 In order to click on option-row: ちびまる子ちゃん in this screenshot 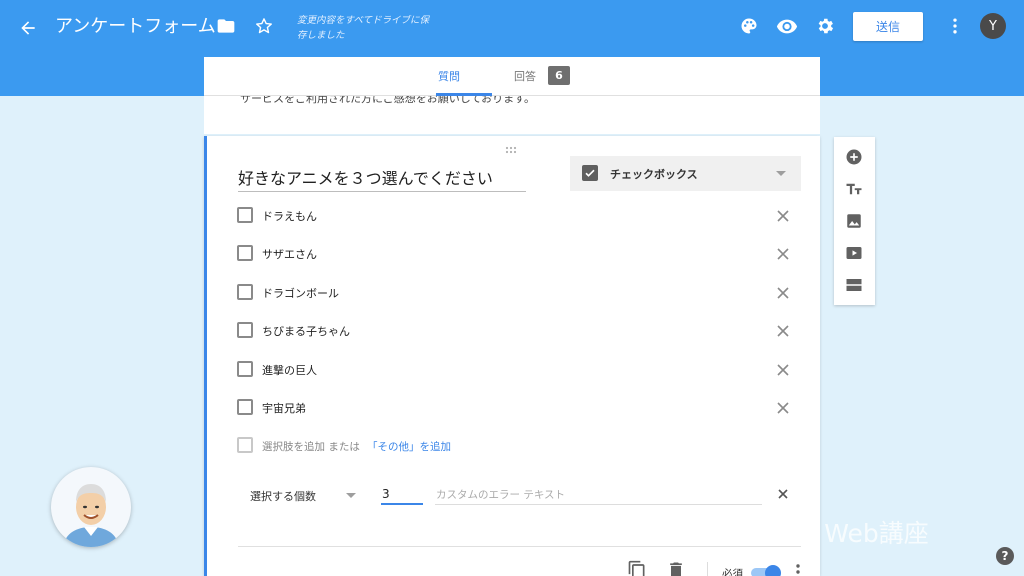, I will do `click(517, 331)`.